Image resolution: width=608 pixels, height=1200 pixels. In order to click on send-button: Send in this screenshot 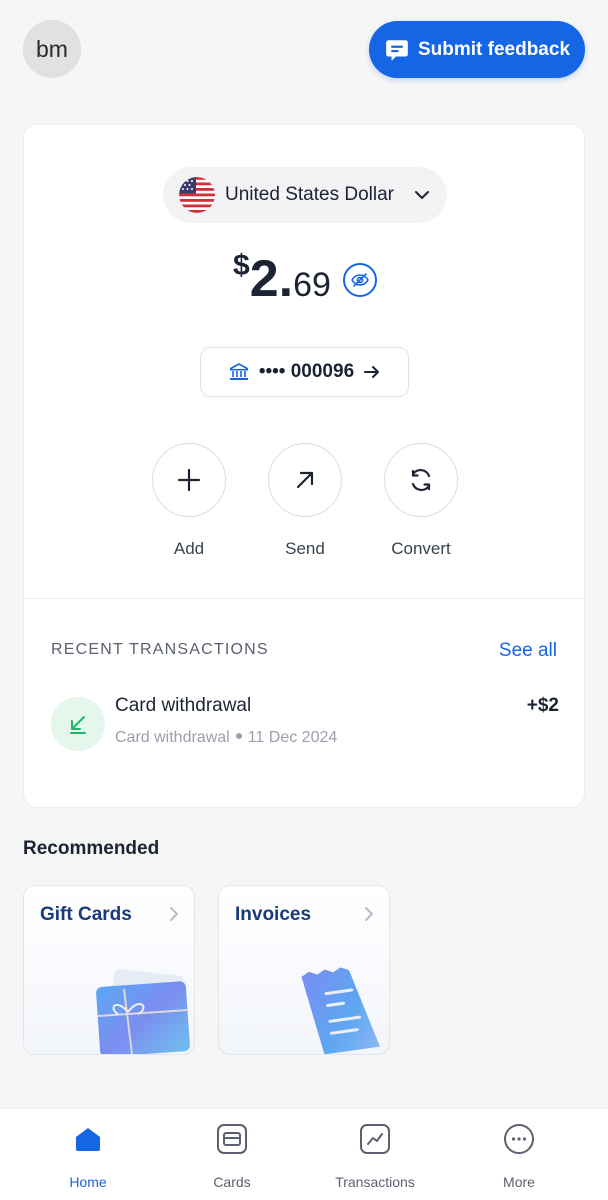, I will do `click(305, 501)`.